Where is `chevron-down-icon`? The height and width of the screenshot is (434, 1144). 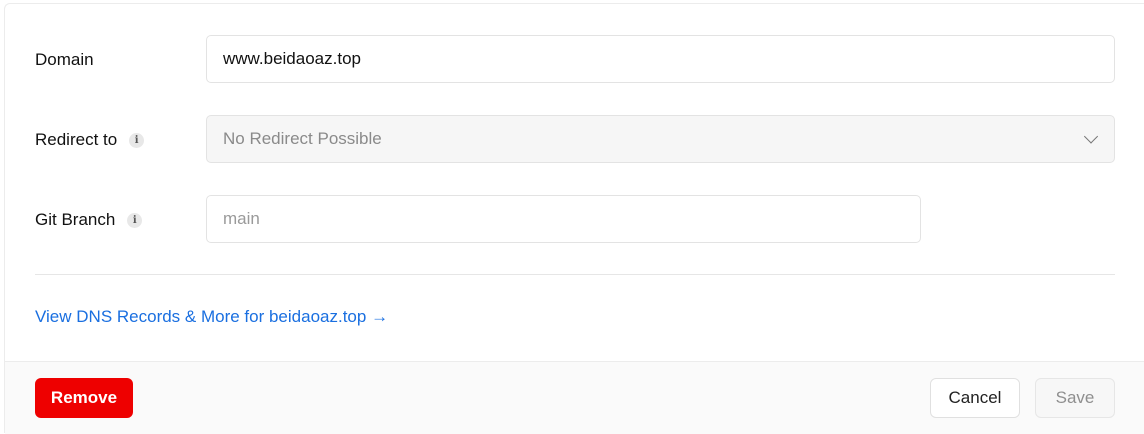 chevron-down-icon is located at coordinates (1091, 136).